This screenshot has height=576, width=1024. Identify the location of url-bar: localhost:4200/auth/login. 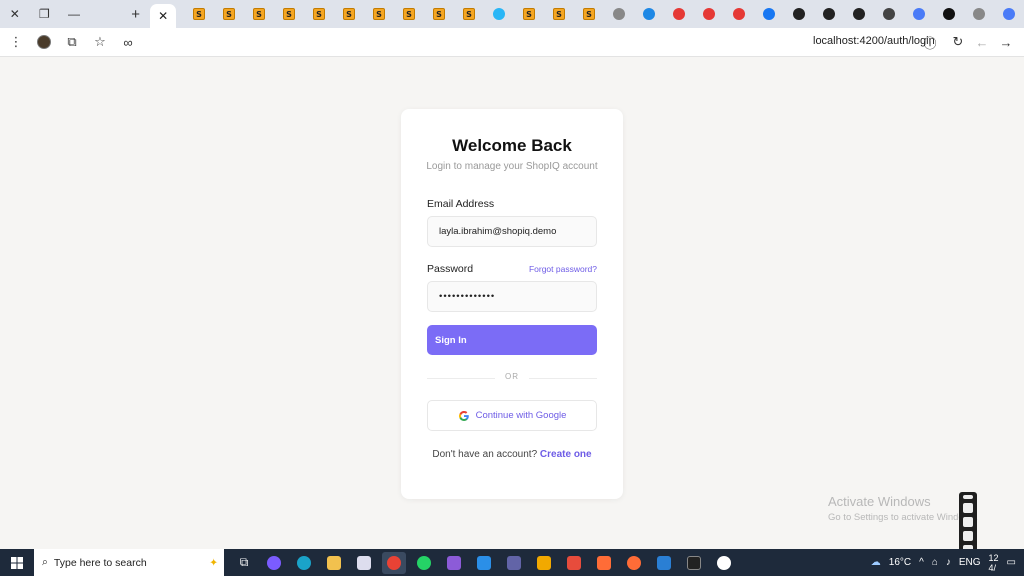
(874, 41).